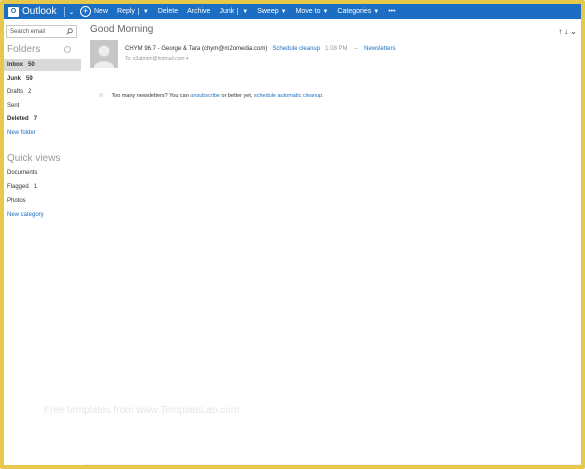 This screenshot has height=469, width=585. What do you see at coordinates (234, 49) in the screenshot?
I see `sender-email: (chym@m2omedia.com)` at bounding box center [234, 49].